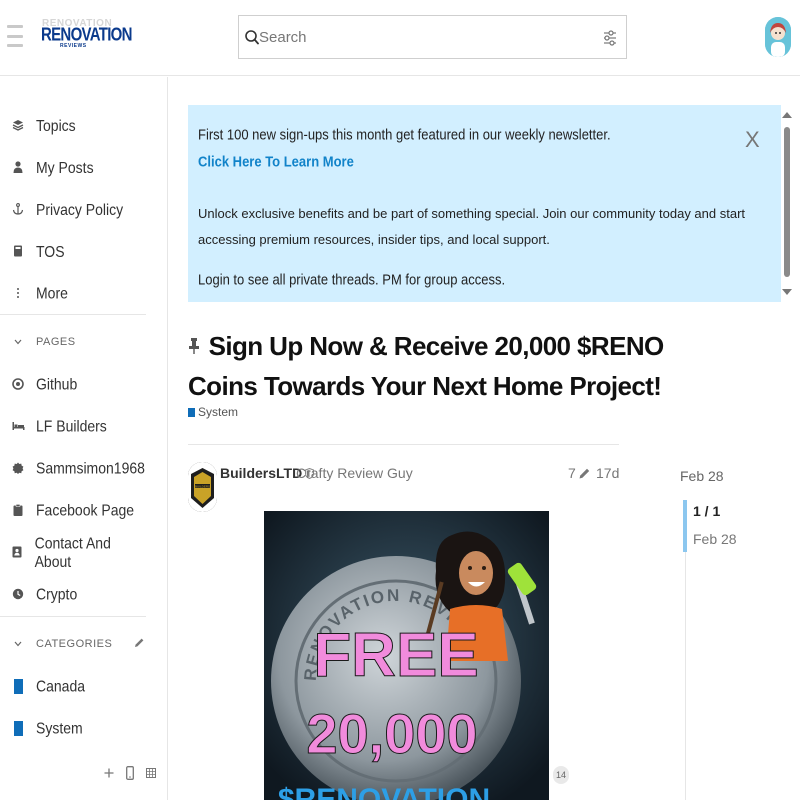 Image resolution: width=800 pixels, height=800 pixels. I want to click on avatar-text: BUILDERS, so click(202, 486).